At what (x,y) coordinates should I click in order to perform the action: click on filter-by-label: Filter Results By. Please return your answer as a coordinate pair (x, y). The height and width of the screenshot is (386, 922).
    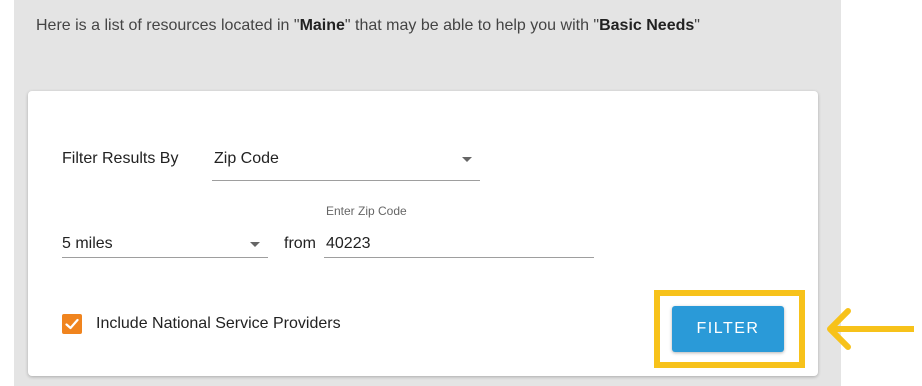
    Looking at the image, I should click on (120, 158).